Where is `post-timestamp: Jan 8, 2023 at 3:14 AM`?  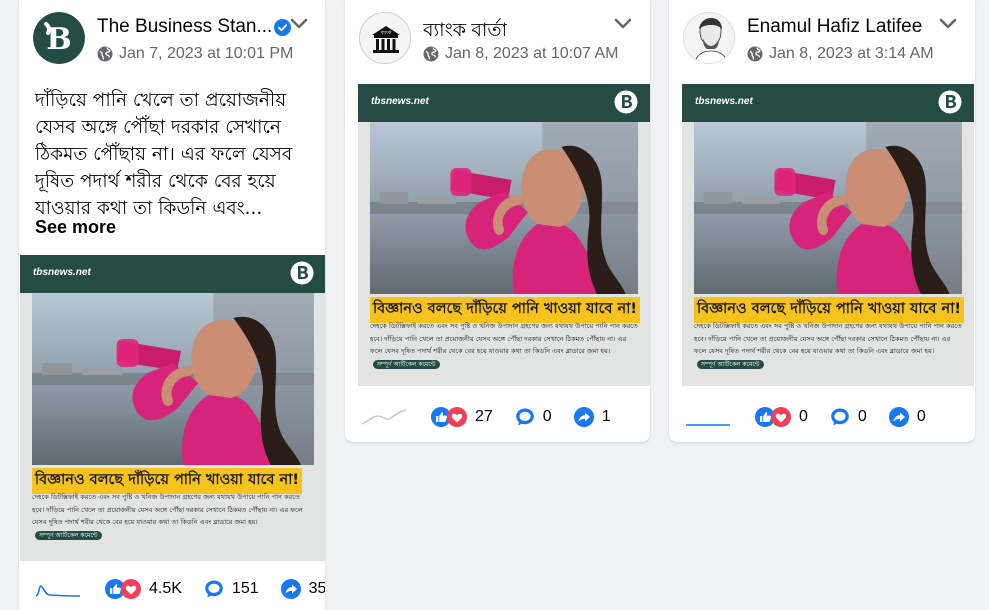 post-timestamp: Jan 8, 2023 at 3:14 AM is located at coordinates (840, 54).